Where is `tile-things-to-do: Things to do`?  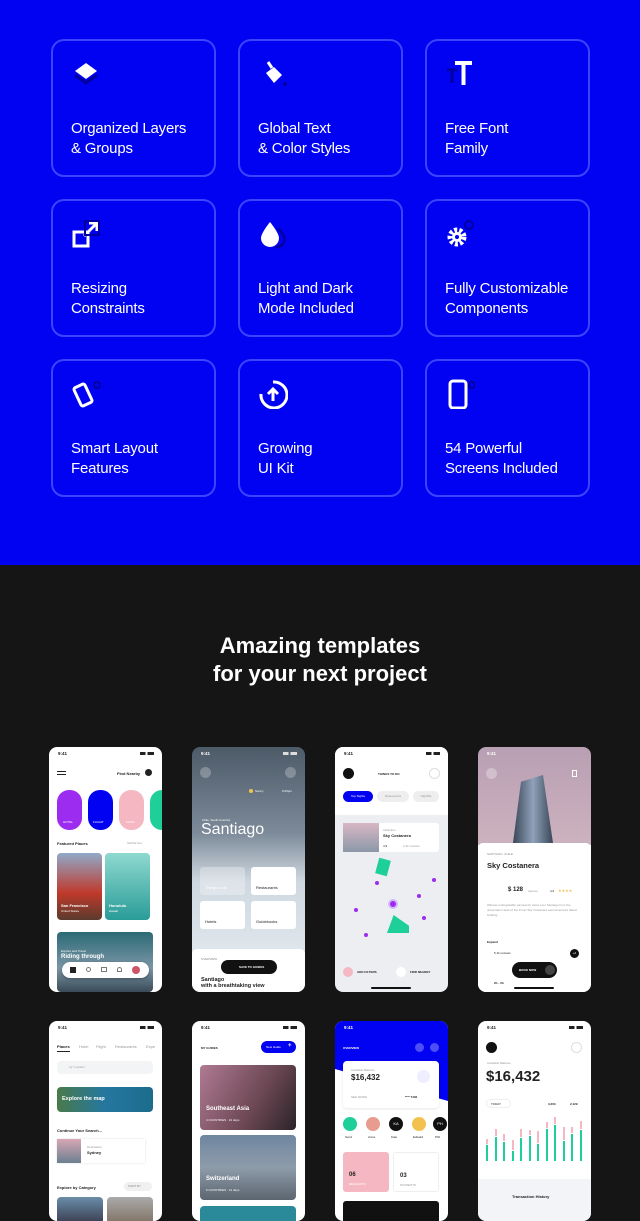 tile-things-to-do: Things to do is located at coordinates (222, 881).